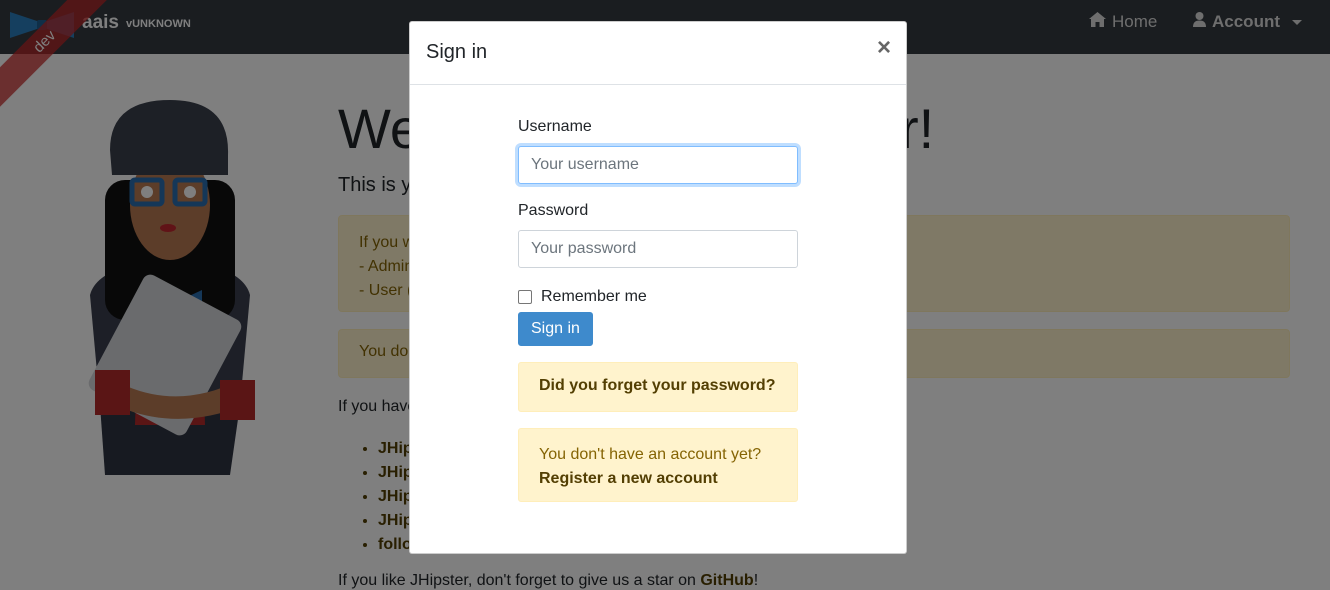  What do you see at coordinates (658, 249) in the screenshot?
I see `password-input` at bounding box center [658, 249].